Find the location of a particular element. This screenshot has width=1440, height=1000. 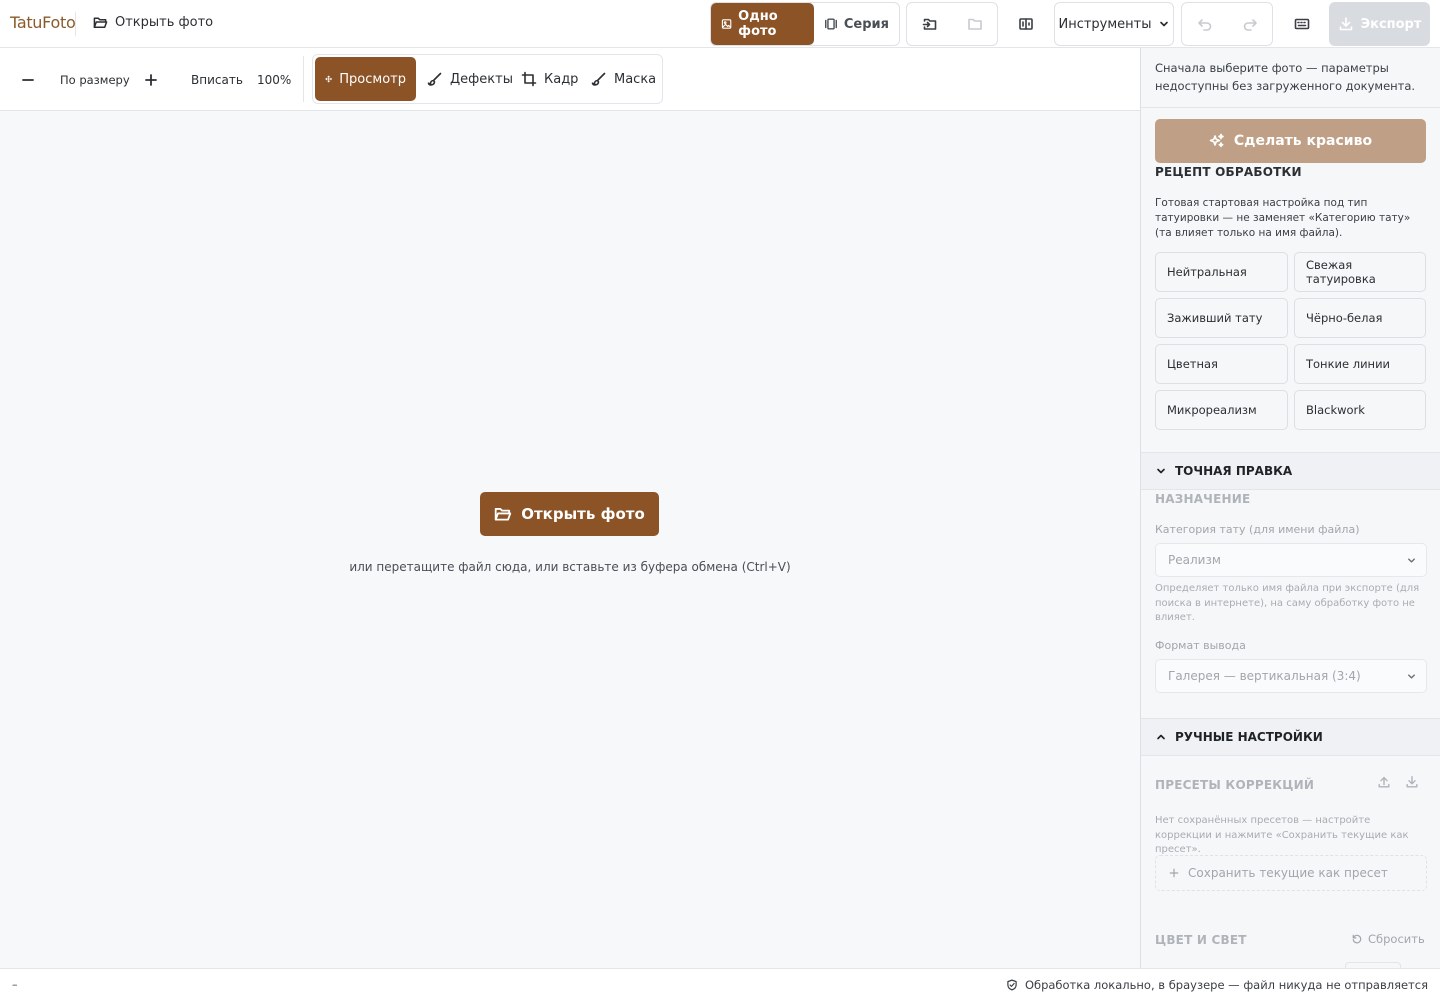

zoom-in-button is located at coordinates (151, 79).